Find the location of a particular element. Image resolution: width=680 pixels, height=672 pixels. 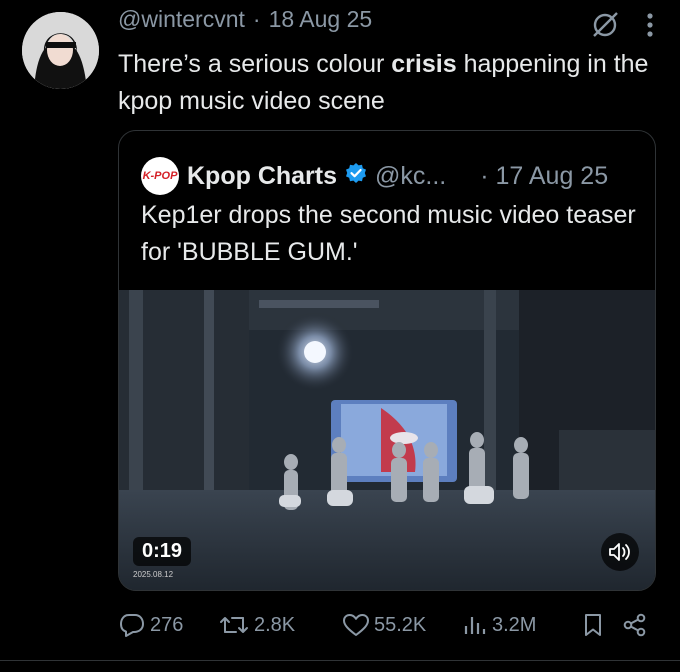

share-icon is located at coordinates (634, 625).